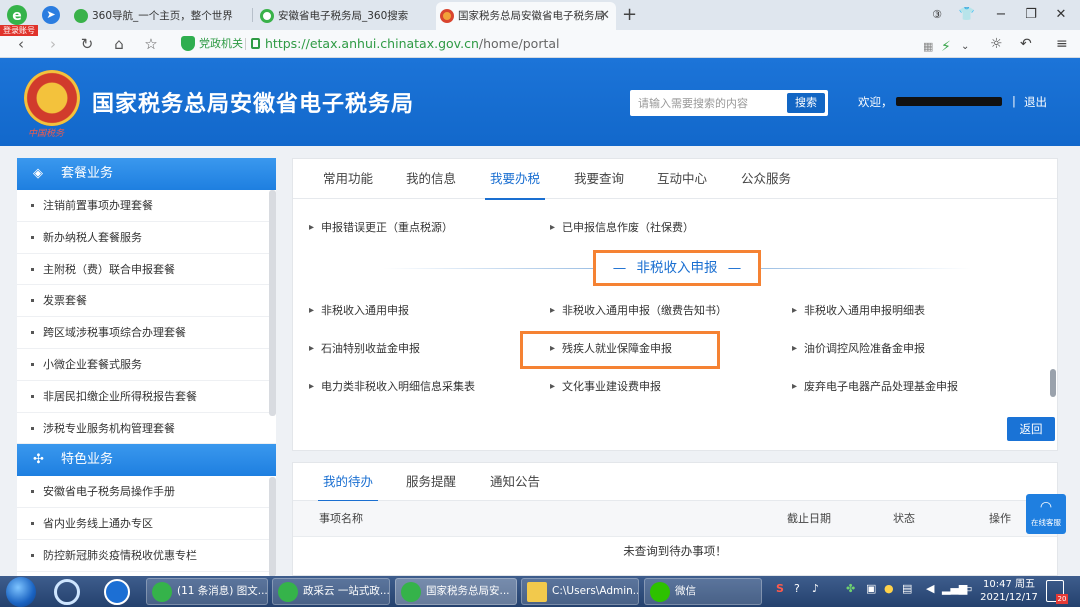  I want to click on tray-security-icon: ●, so click(889, 588).